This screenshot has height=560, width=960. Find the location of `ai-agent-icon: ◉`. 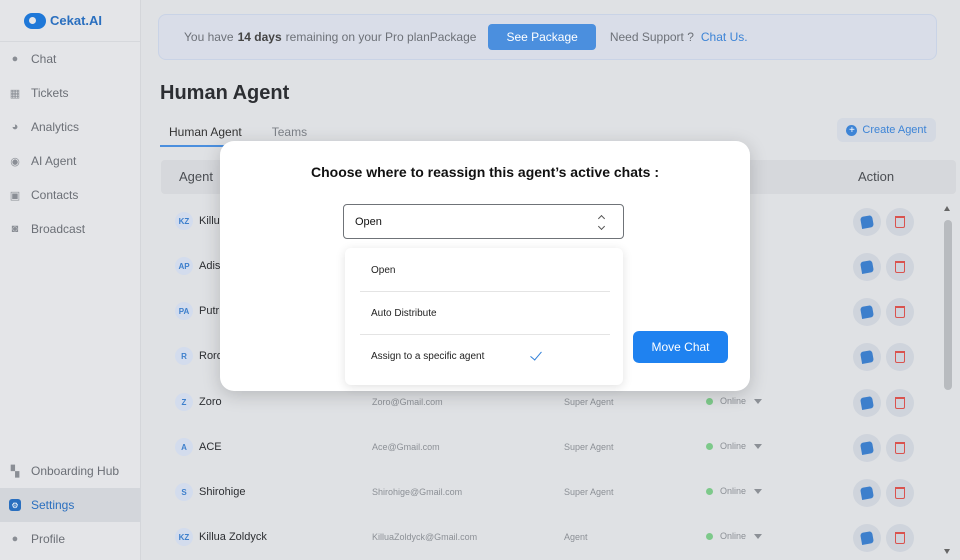

ai-agent-icon: ◉ is located at coordinates (15, 161).